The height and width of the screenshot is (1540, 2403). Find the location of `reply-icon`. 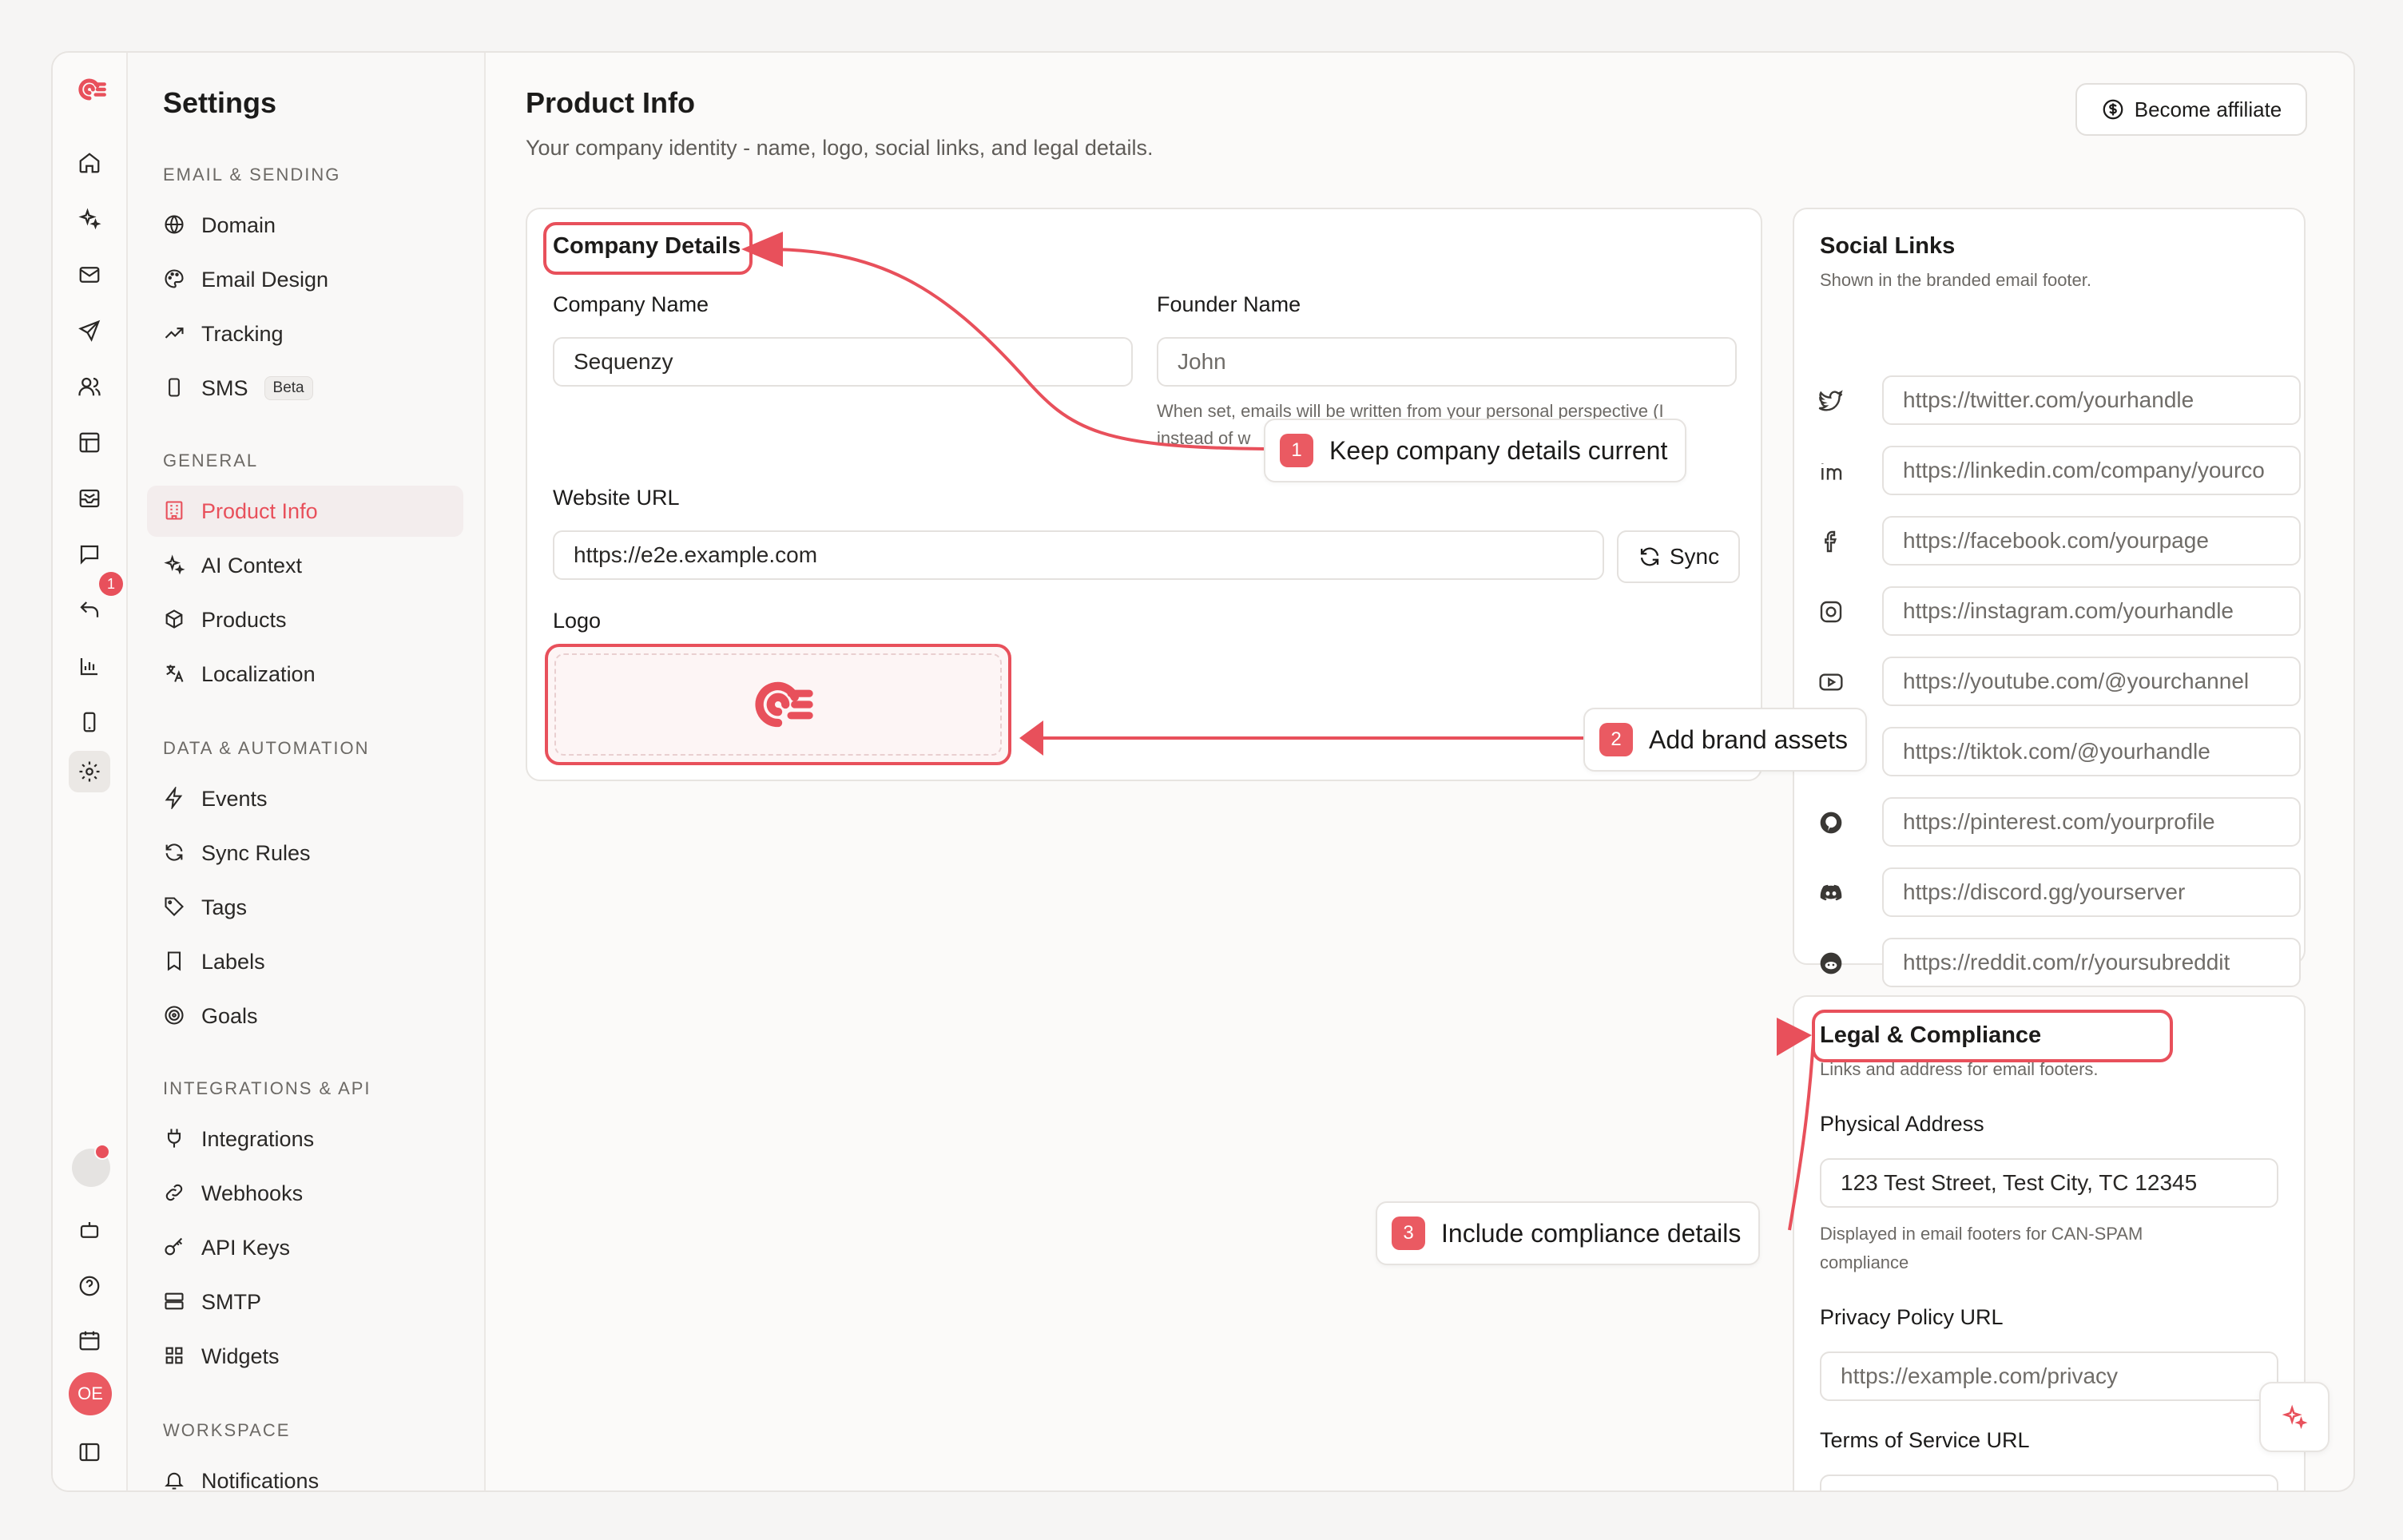

reply-icon is located at coordinates (89, 610).